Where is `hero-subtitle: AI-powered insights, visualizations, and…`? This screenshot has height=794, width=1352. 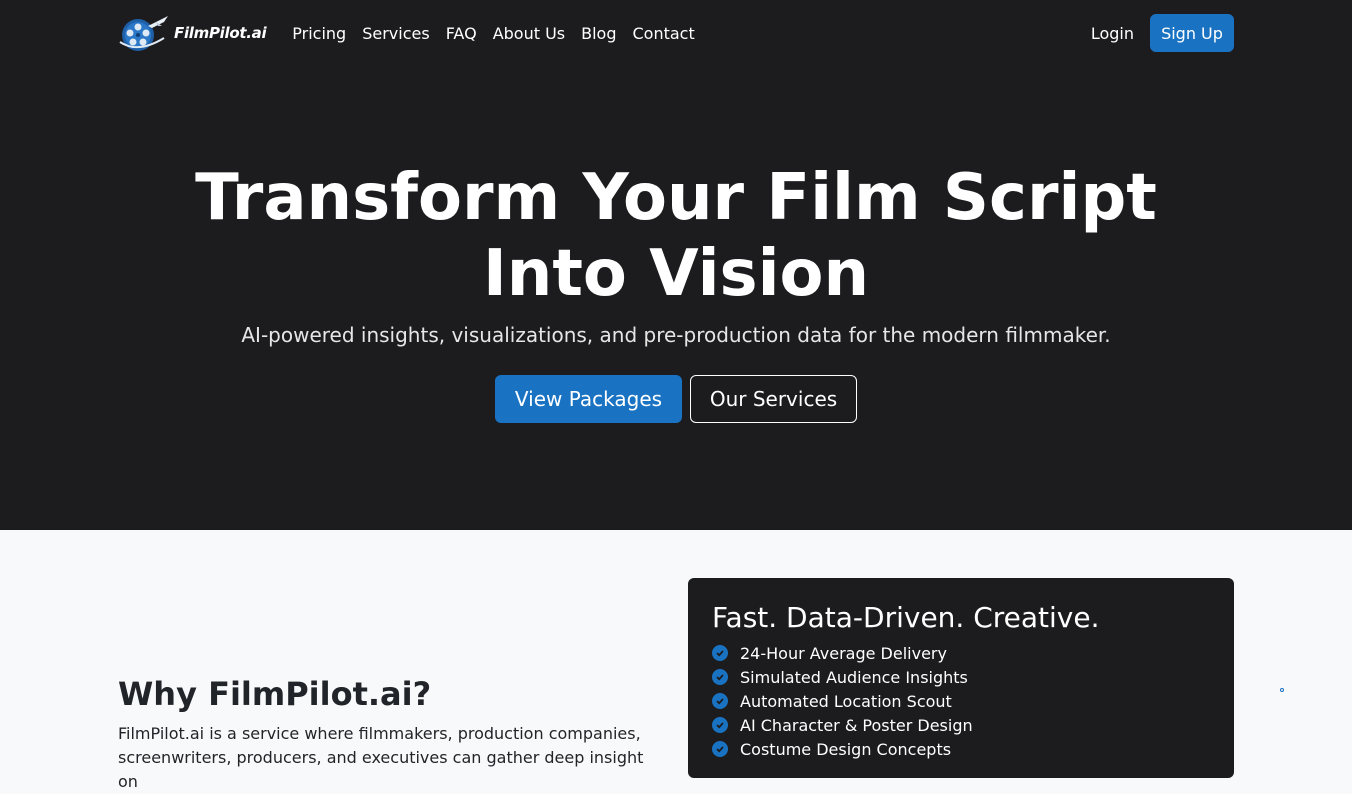 hero-subtitle: AI-powered insights, visualizations, and… is located at coordinates (676, 335).